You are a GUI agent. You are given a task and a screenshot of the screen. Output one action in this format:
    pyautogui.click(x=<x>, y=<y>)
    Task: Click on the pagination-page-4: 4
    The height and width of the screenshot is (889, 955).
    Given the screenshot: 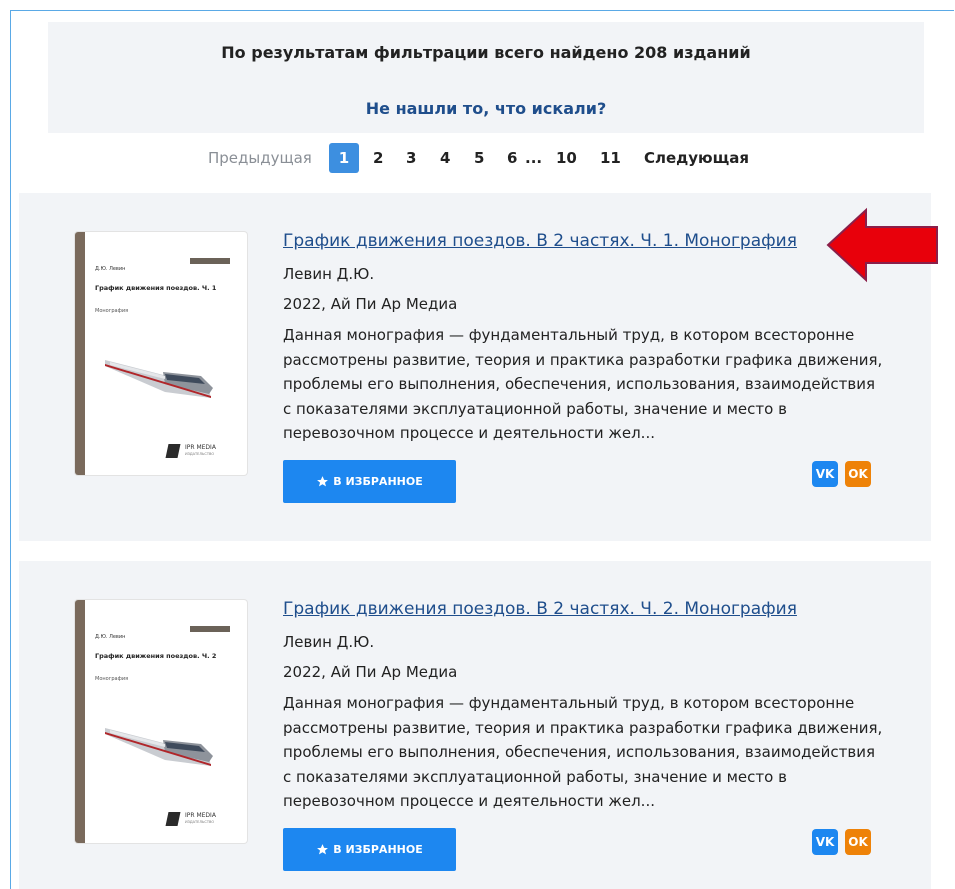 What is the action you would take?
    pyautogui.click(x=445, y=158)
    